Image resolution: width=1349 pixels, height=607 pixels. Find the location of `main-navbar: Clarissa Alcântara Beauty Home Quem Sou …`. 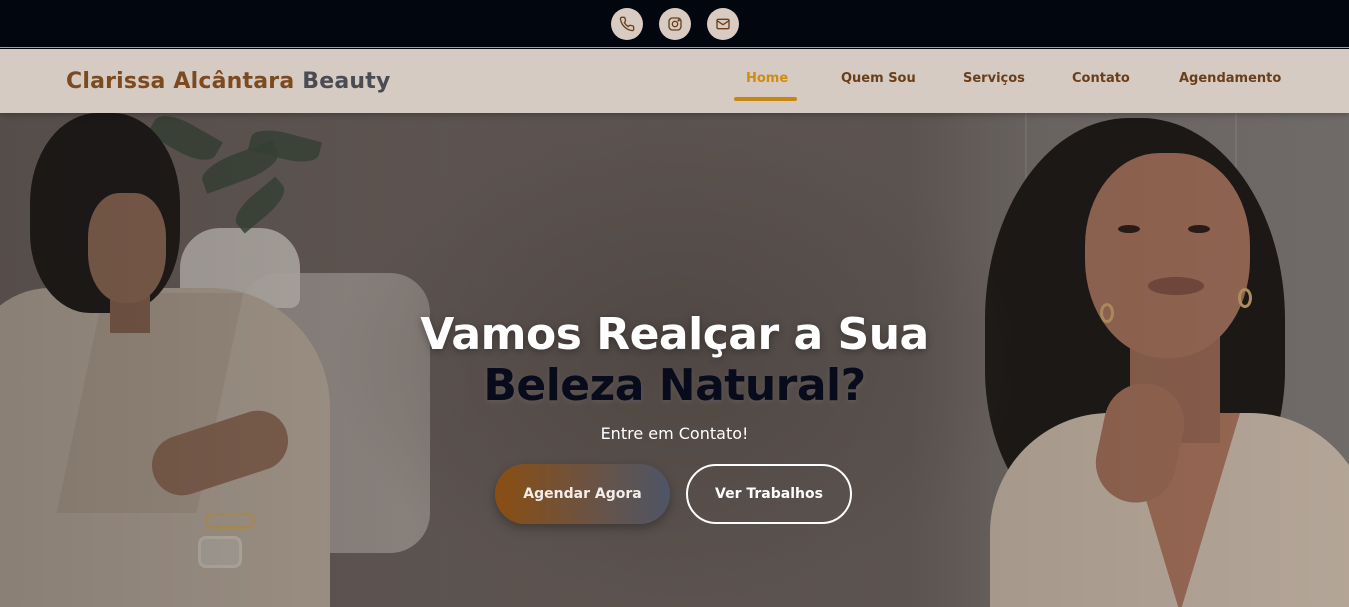

main-navbar: Clarissa Alcântara Beauty Home Quem Sou … is located at coordinates (674, 81).